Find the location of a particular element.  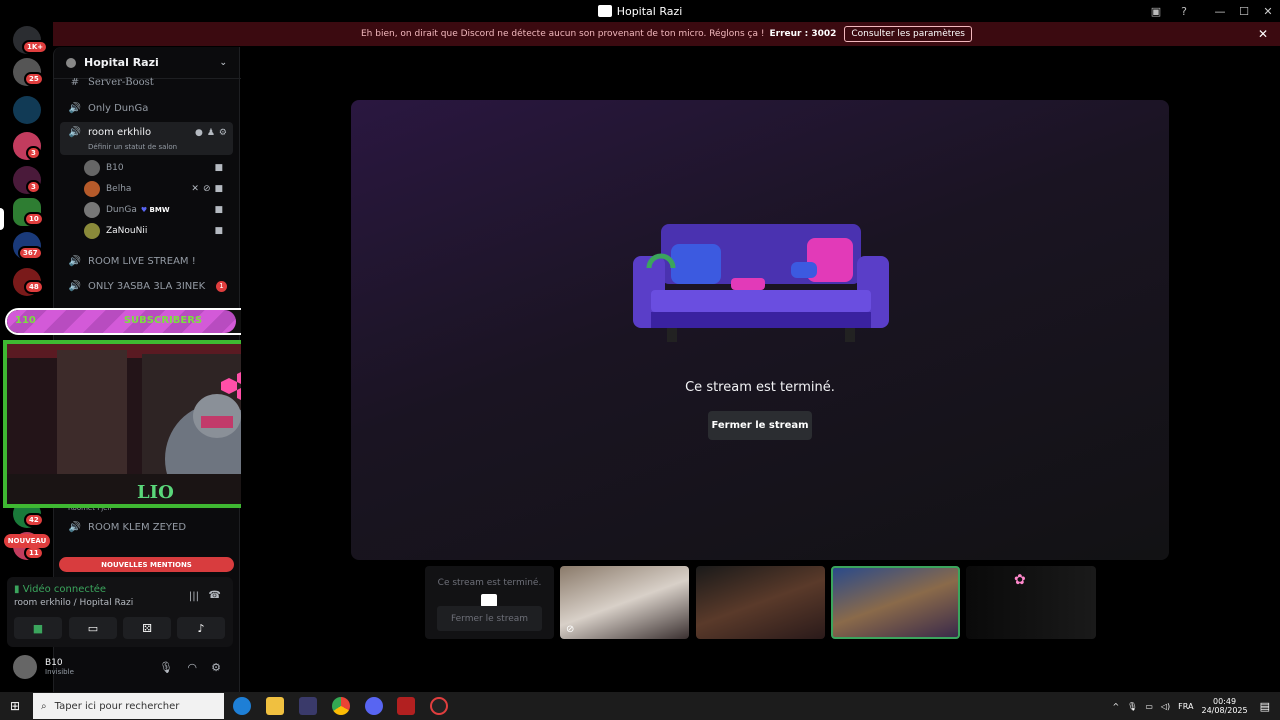

channel-room-live: 🔊 ROOM LIVE STREAM ! is located at coordinates (146, 261).